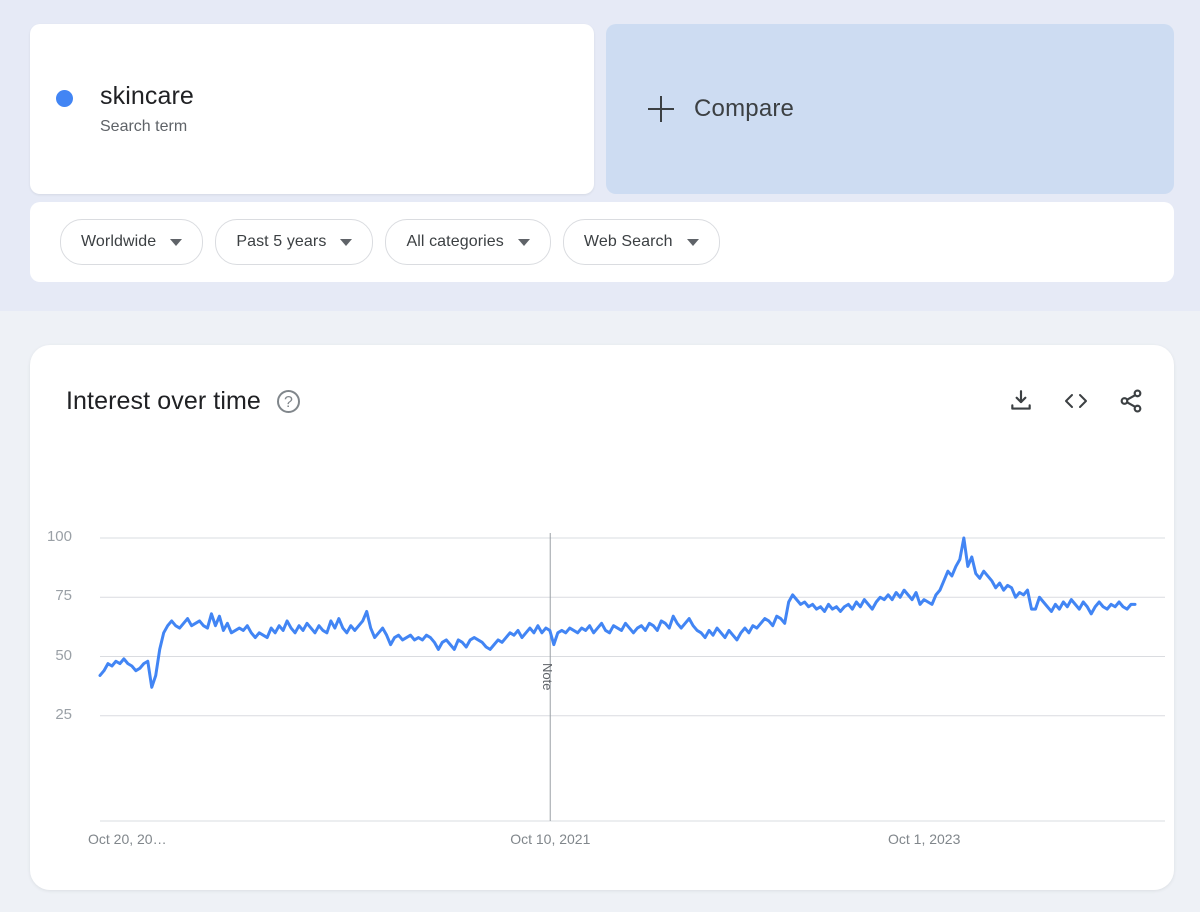  Describe the element at coordinates (312, 109) in the screenshot. I see `search-term-card: skincare Search term` at that location.